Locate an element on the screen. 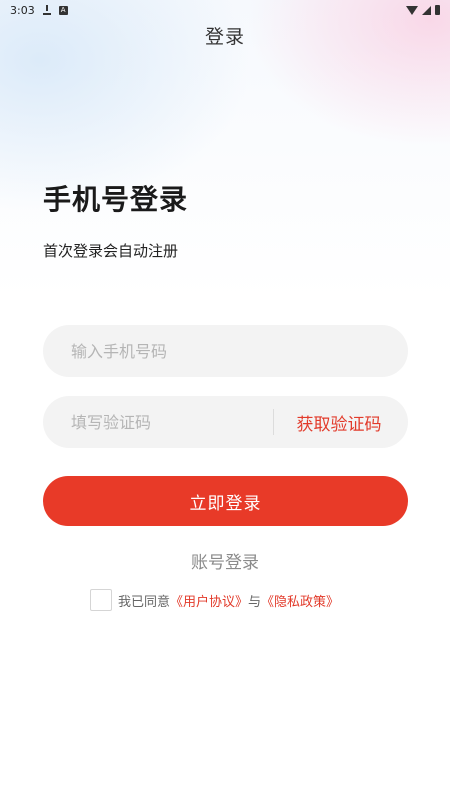 The height and width of the screenshot is (800, 450). status-time: 3:03 is located at coordinates (22, 10).